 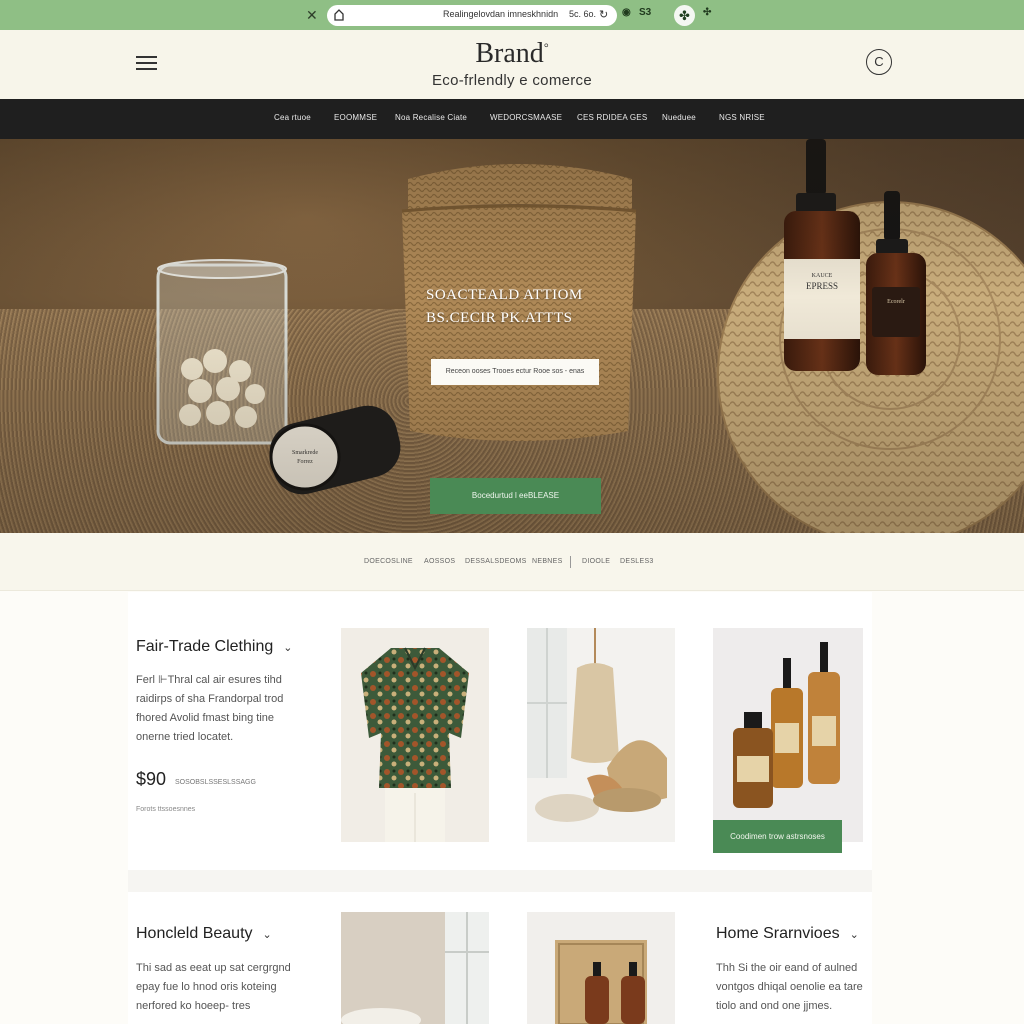 What do you see at coordinates (512, 80) in the screenshot?
I see `brand-tagline: Eco-frlendly e comerce` at bounding box center [512, 80].